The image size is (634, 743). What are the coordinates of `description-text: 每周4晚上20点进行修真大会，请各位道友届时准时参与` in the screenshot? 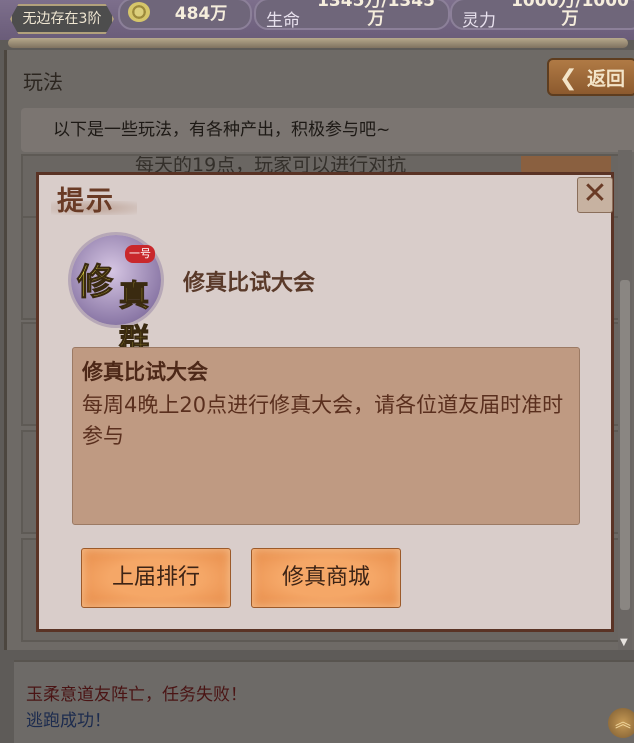 It's located at (323, 420).